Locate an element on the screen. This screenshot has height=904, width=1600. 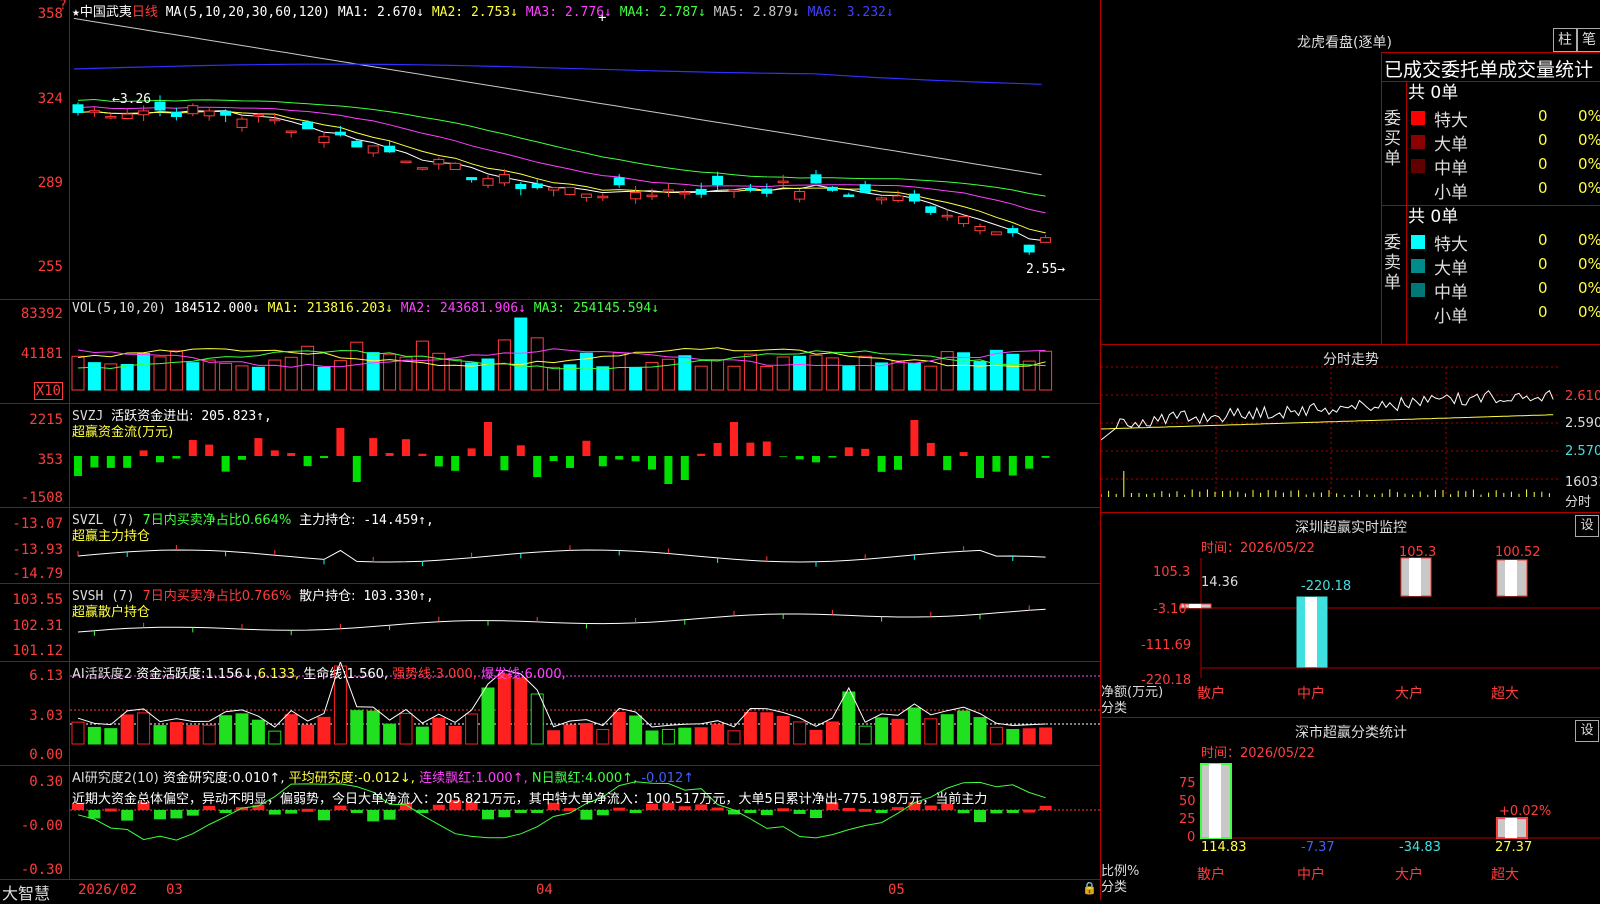
sz-realtime-category-2: 大户 is located at coordinates (1409, 694).